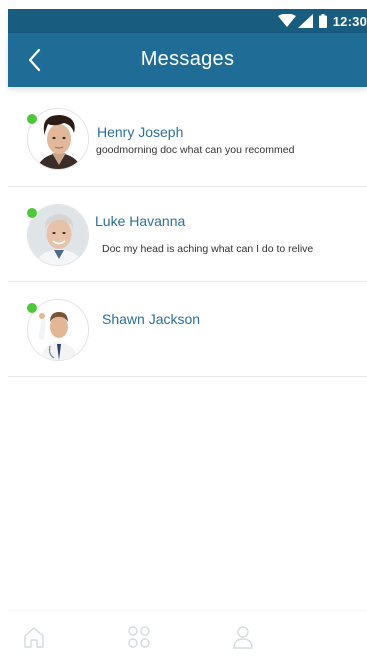 The image size is (367, 660). I want to click on status-icons: 12:30, so click(322, 21).